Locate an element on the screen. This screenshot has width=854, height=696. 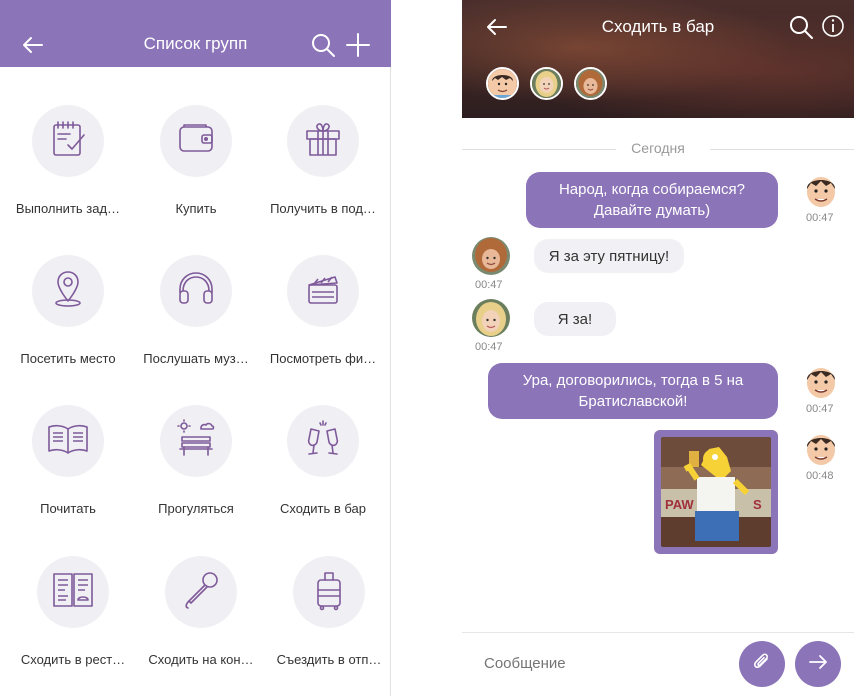
group-item-visit-place: Посетить место is located at coordinates (68, 310).